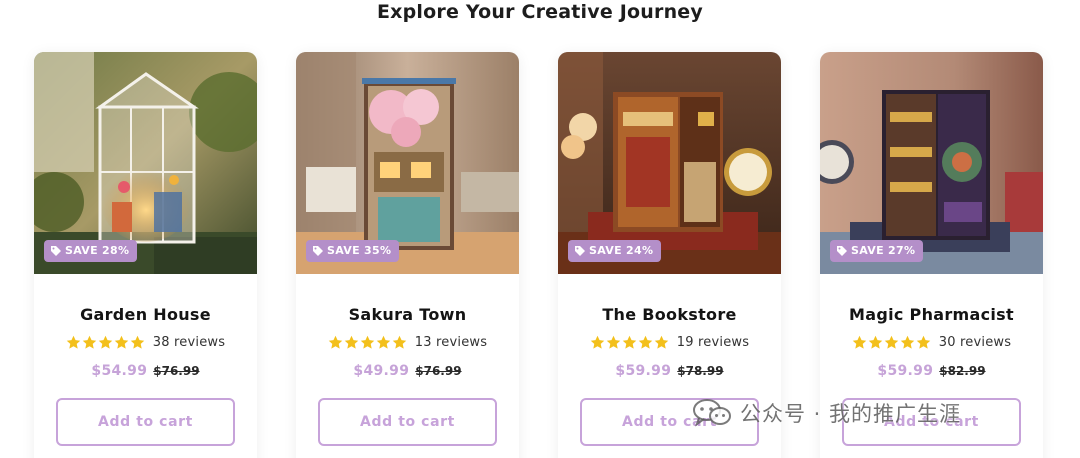  Describe the element at coordinates (931, 314) in the screenshot. I see `product-title: Magic Pharmacist` at that location.